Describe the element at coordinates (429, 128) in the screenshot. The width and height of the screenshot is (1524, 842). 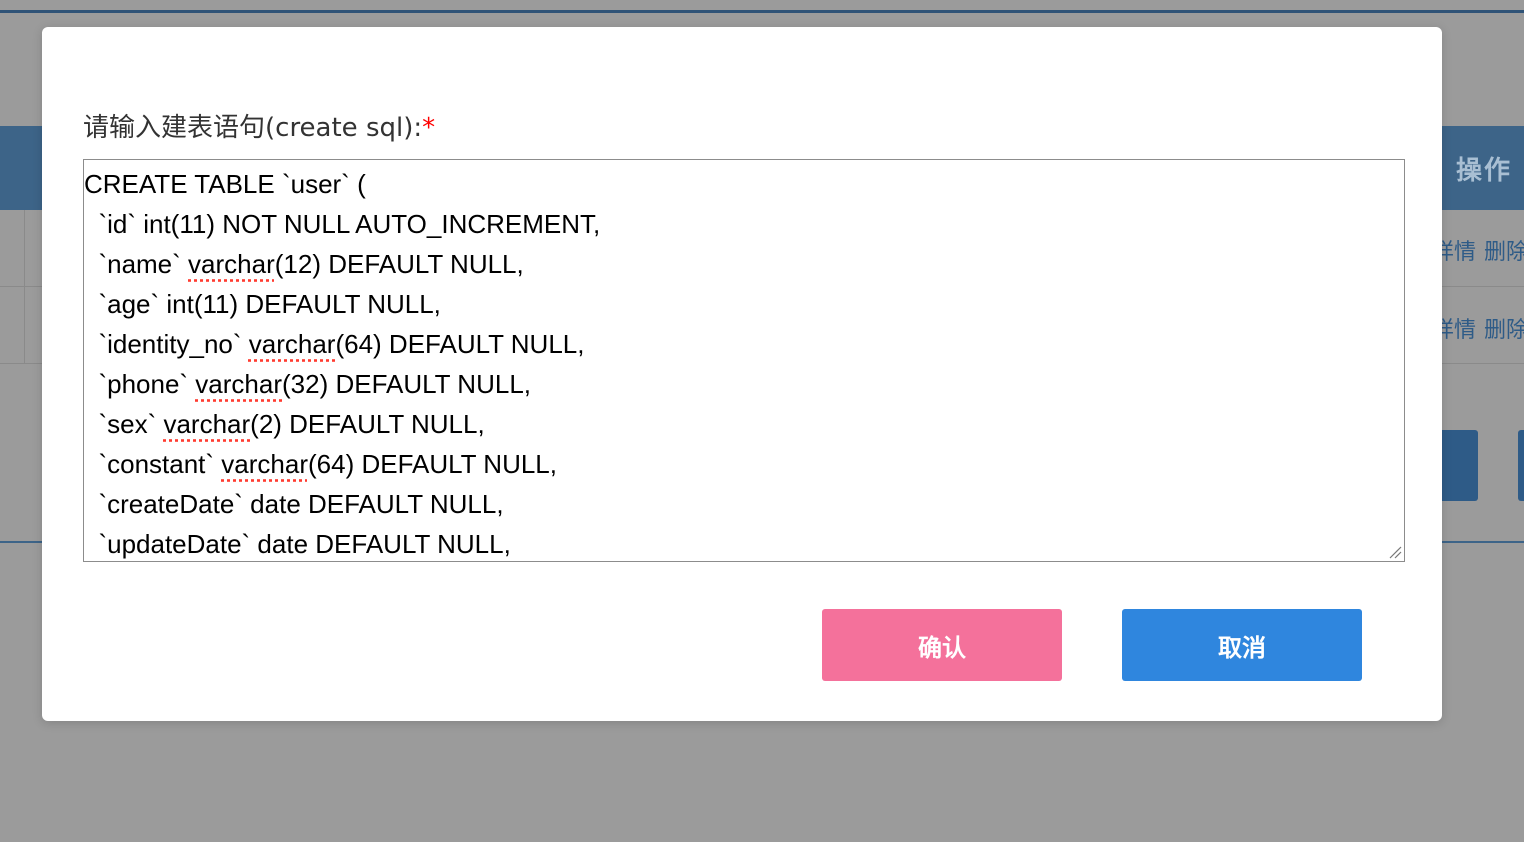
I see `required-asterisk: *` at that location.